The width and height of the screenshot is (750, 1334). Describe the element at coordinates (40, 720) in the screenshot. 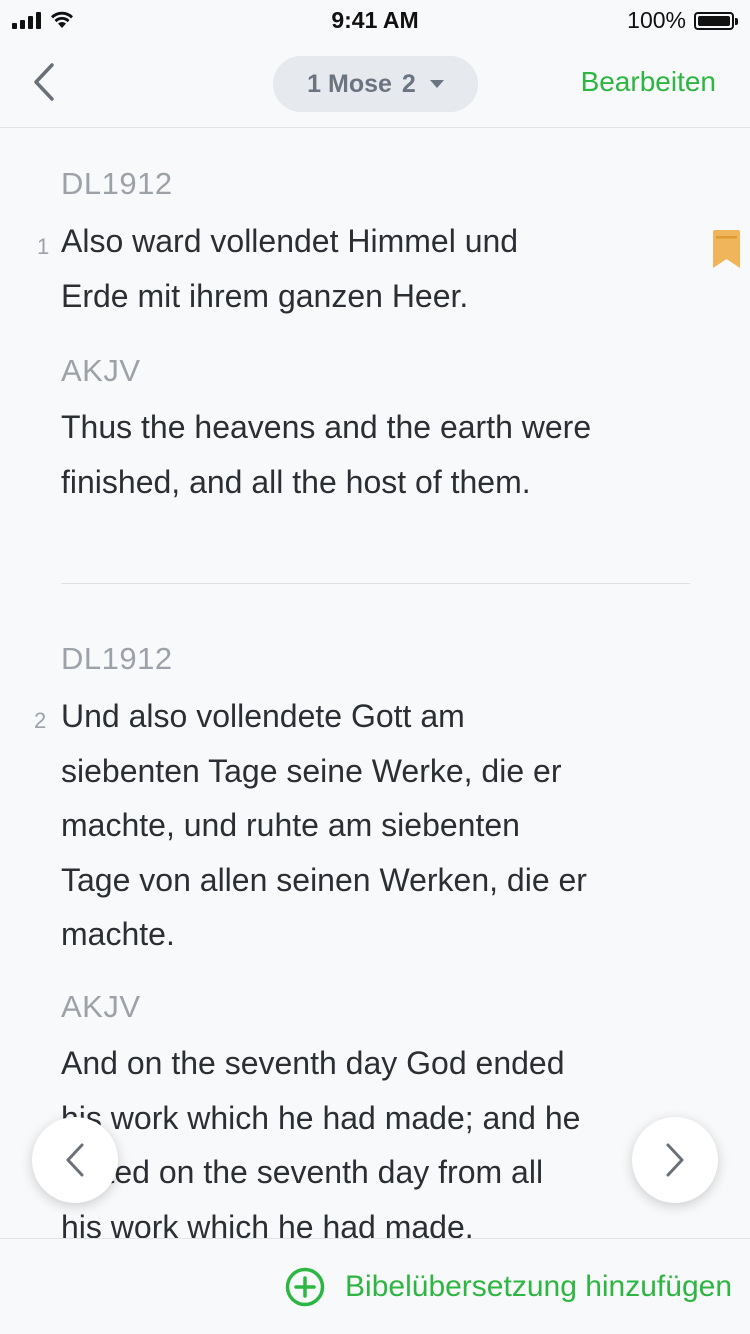

I see `verse-number: 2` at that location.